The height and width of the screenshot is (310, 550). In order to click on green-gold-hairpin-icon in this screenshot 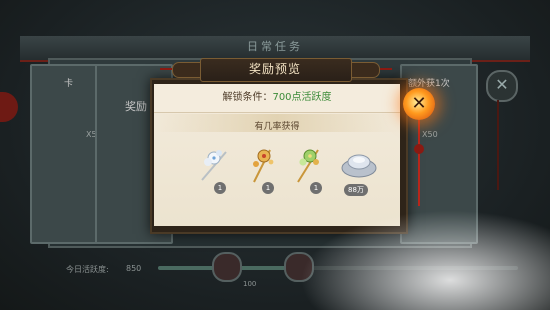, I will do `click(308, 166)`.